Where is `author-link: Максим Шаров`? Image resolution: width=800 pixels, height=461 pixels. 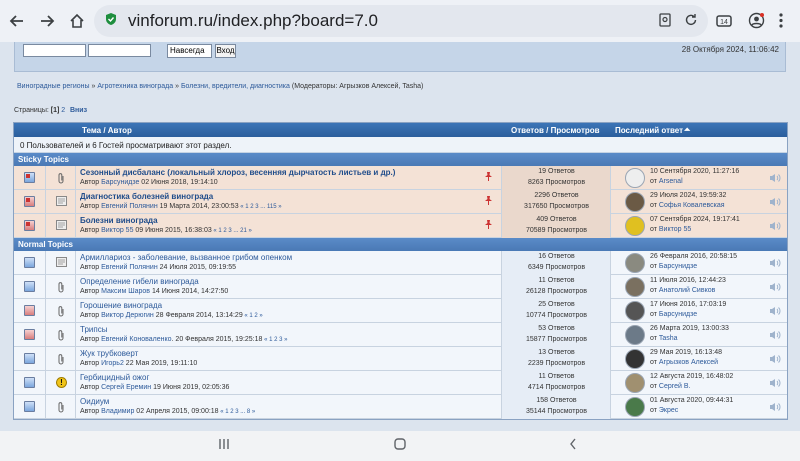 author-link: Максим Шаров is located at coordinates (125, 291).